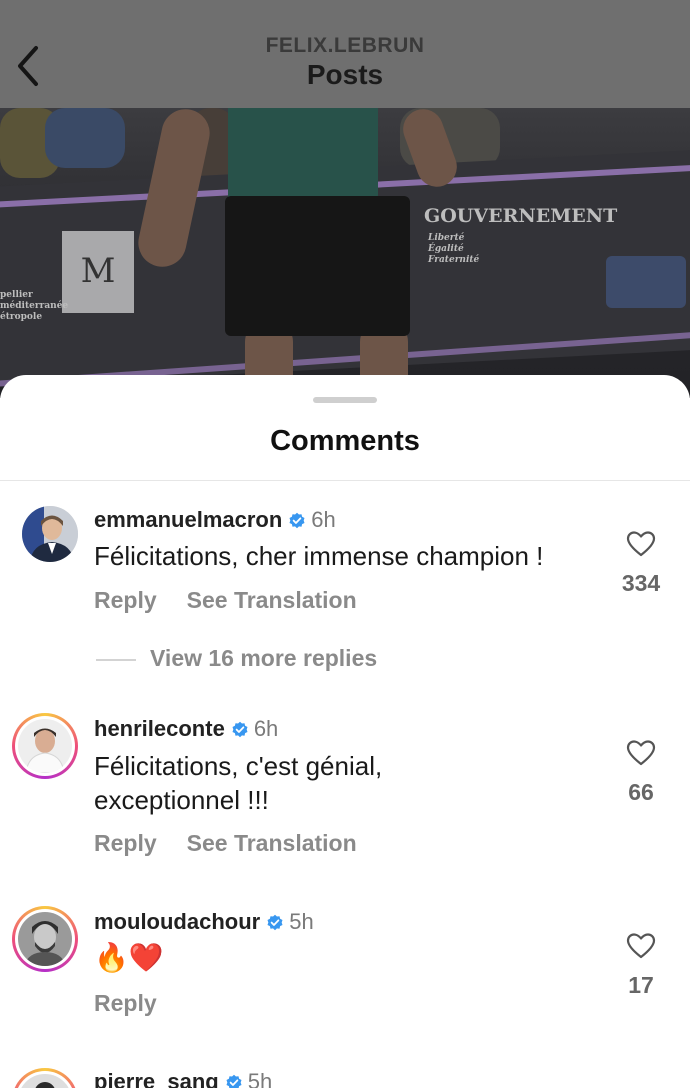  Describe the element at coordinates (641, 985) in the screenshot. I see `like-count: 17` at that location.